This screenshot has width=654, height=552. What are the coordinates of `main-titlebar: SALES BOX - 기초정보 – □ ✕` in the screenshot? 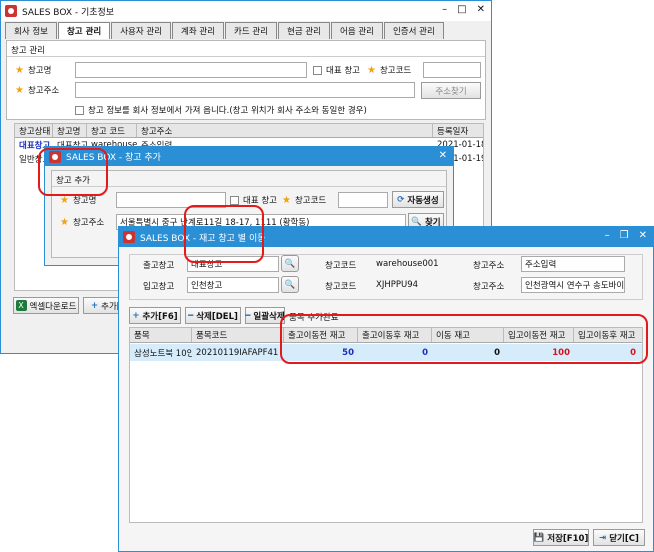 It's located at (246, 11).